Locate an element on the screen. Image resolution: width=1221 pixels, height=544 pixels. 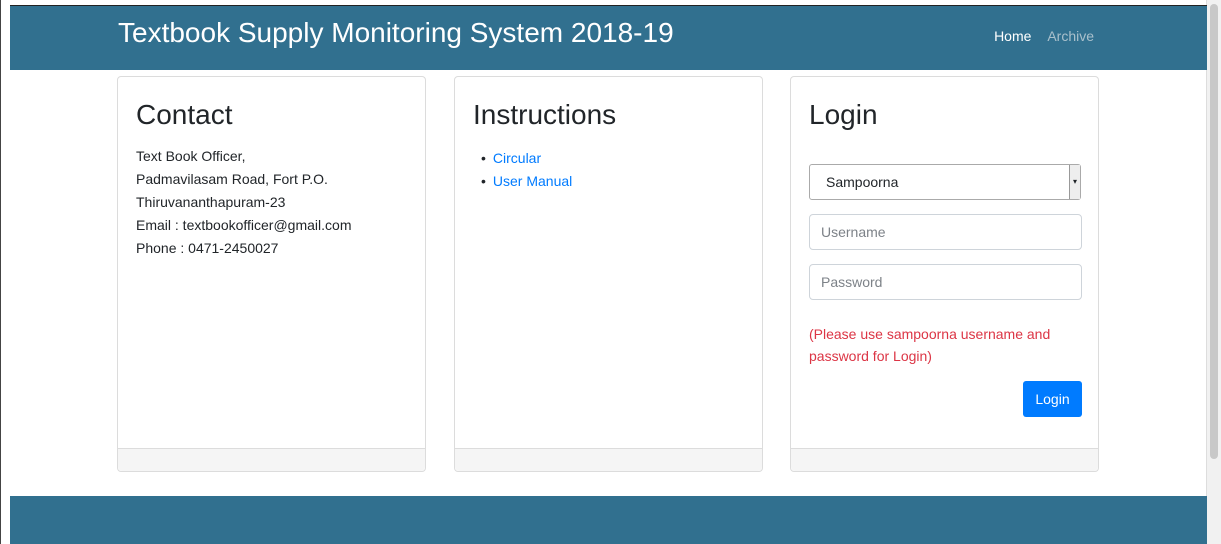
instructions-heading: Instructions is located at coordinates (545, 114).